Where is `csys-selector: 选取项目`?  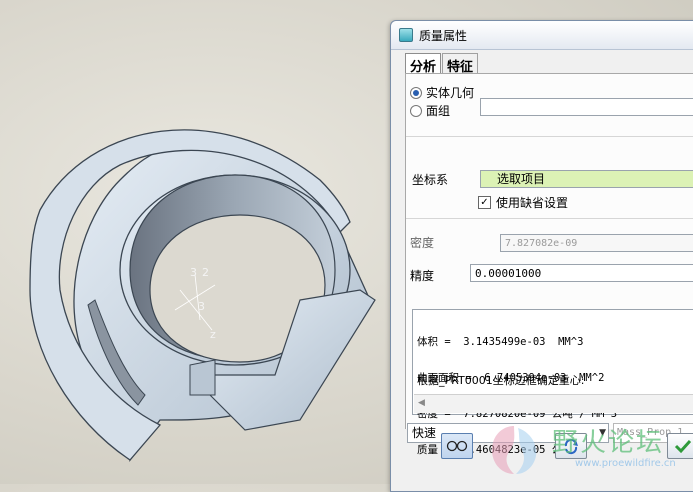
csys-selector: 选取项目 is located at coordinates (586, 179).